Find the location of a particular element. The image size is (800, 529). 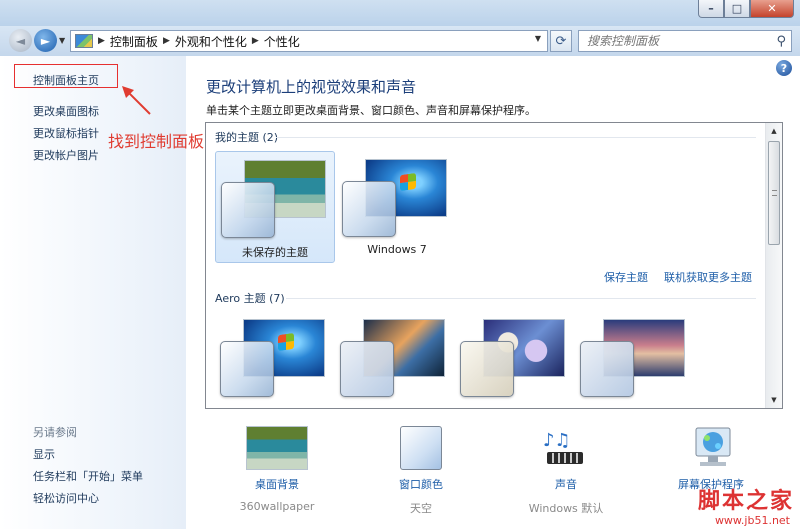

forward-arrow-icon: ► is located at coordinates (45, 40).